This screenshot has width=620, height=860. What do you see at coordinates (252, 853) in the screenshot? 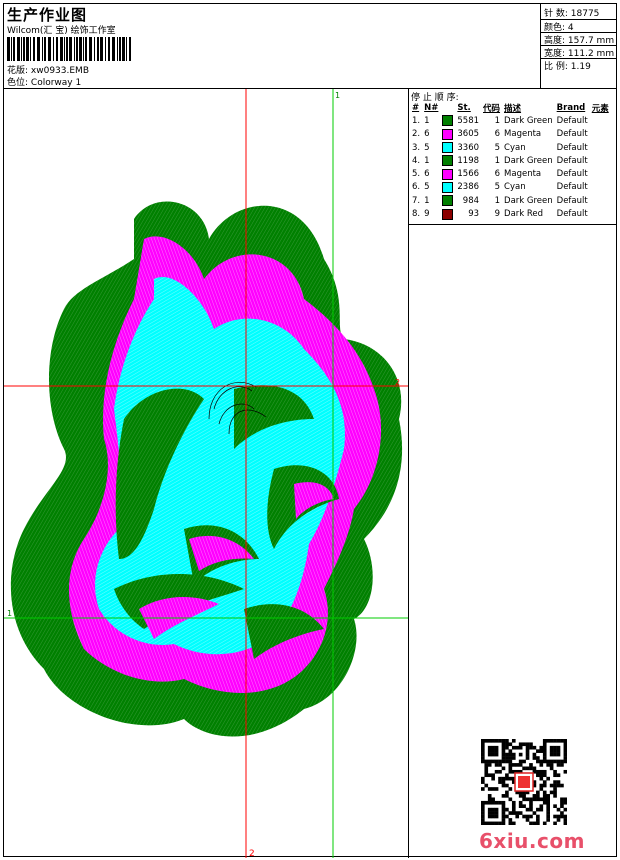
I see `marker-bottom: 2` at bounding box center [252, 853].